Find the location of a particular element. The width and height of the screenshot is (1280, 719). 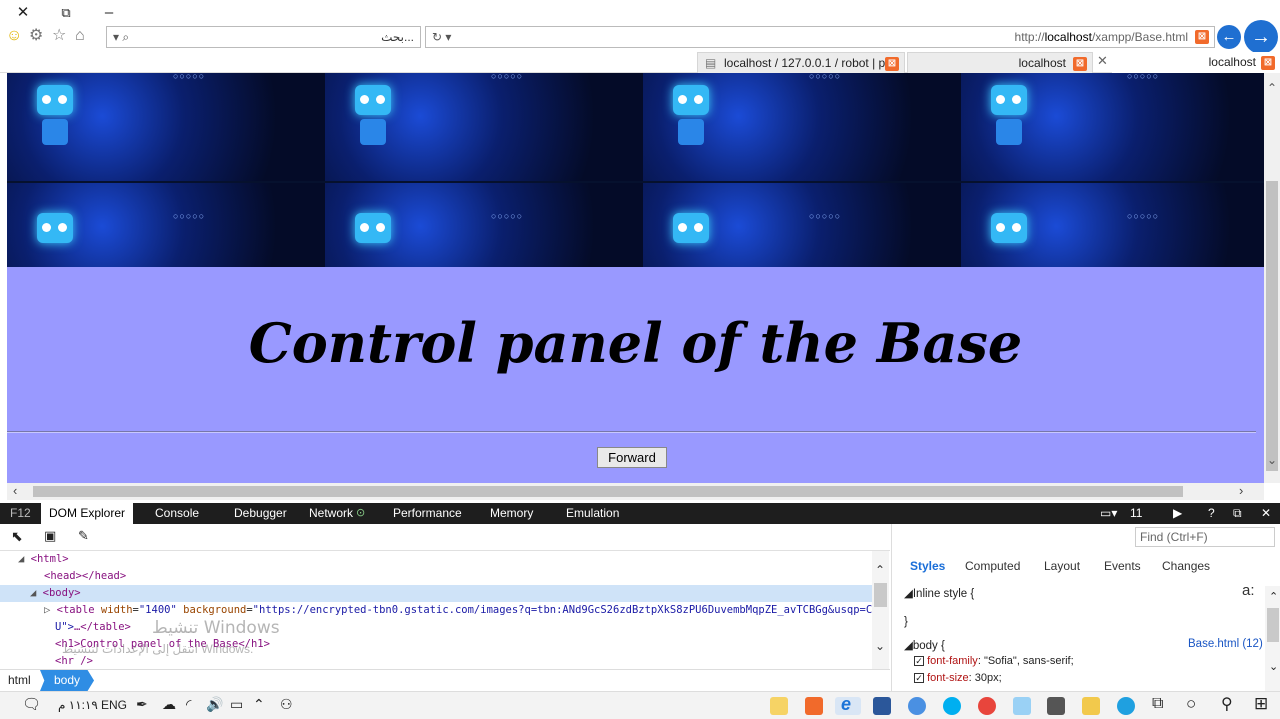

address-bar: ↻ ▾ http://localhost/xampp/Base.html ⊠ is located at coordinates (820, 37).